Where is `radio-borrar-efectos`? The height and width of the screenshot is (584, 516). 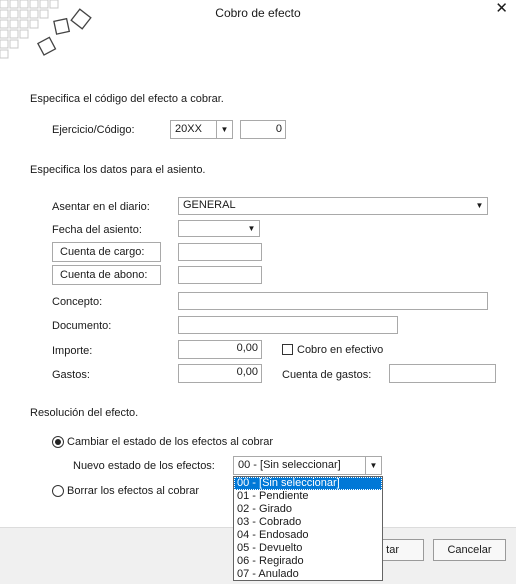
radio-borrar-efectos is located at coordinates (58, 491).